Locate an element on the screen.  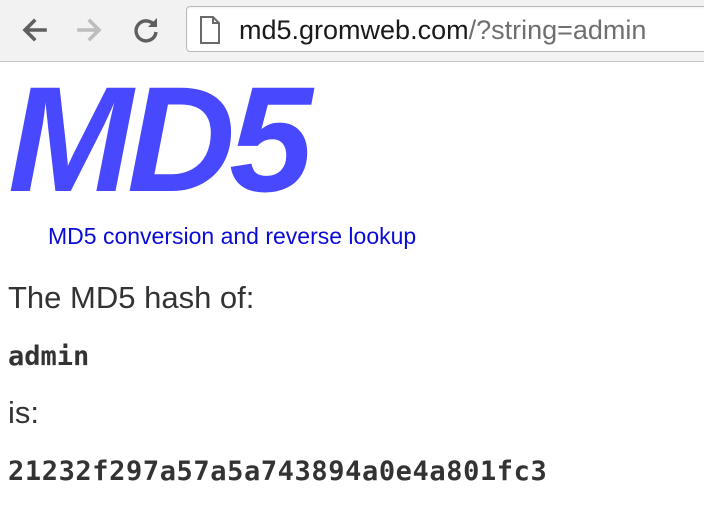
url-path: /?string=admin is located at coordinates (557, 30).